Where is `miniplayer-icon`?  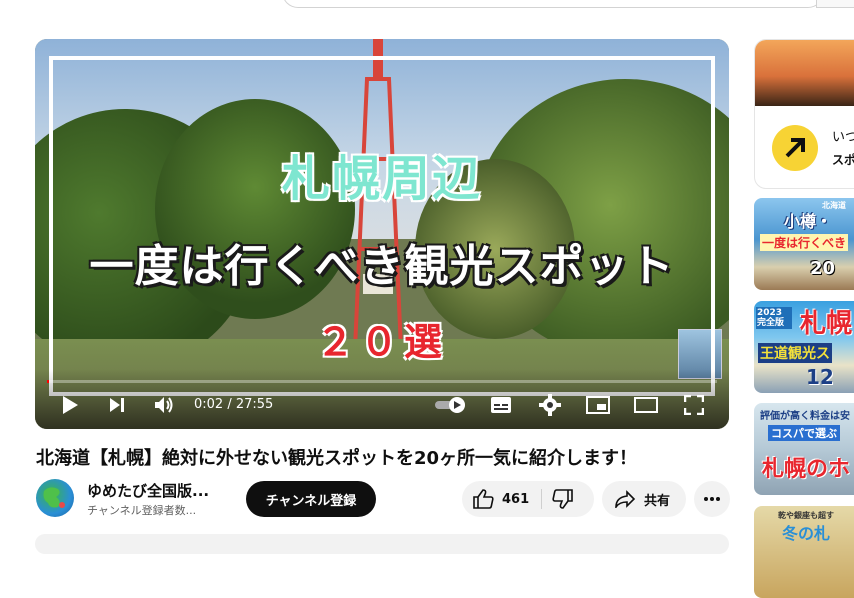 miniplayer-icon is located at coordinates (598, 405).